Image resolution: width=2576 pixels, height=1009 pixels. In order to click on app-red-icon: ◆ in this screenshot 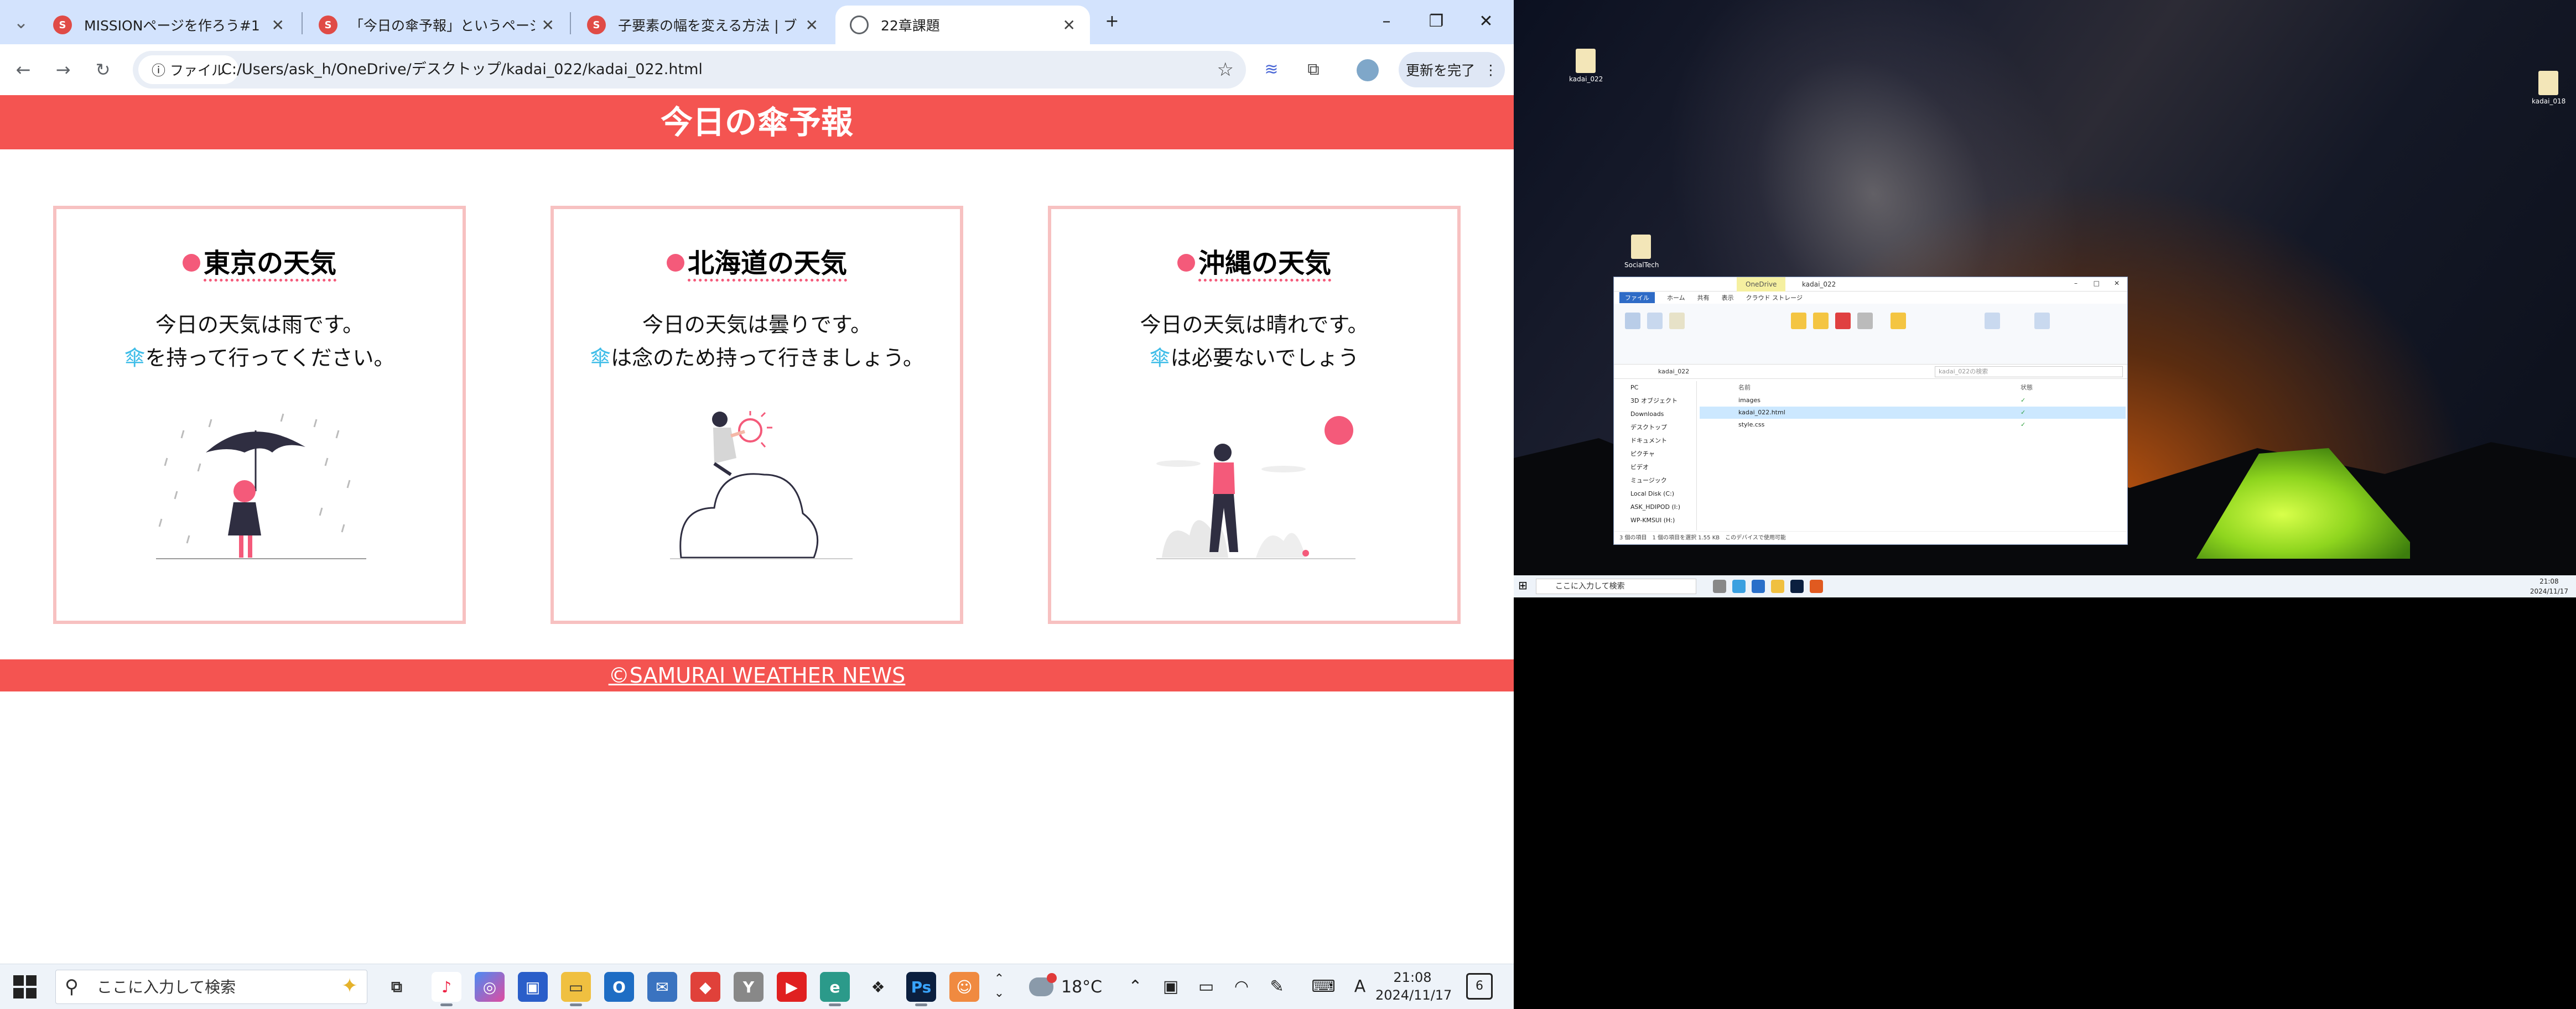, I will do `click(705, 987)`.